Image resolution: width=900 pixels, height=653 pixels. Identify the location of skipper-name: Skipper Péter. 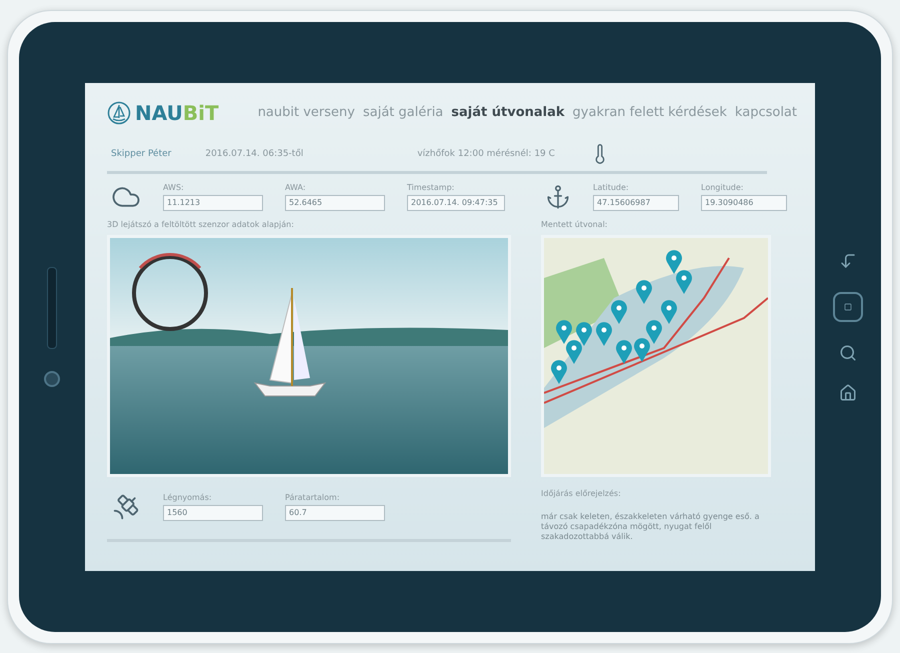
(141, 153).